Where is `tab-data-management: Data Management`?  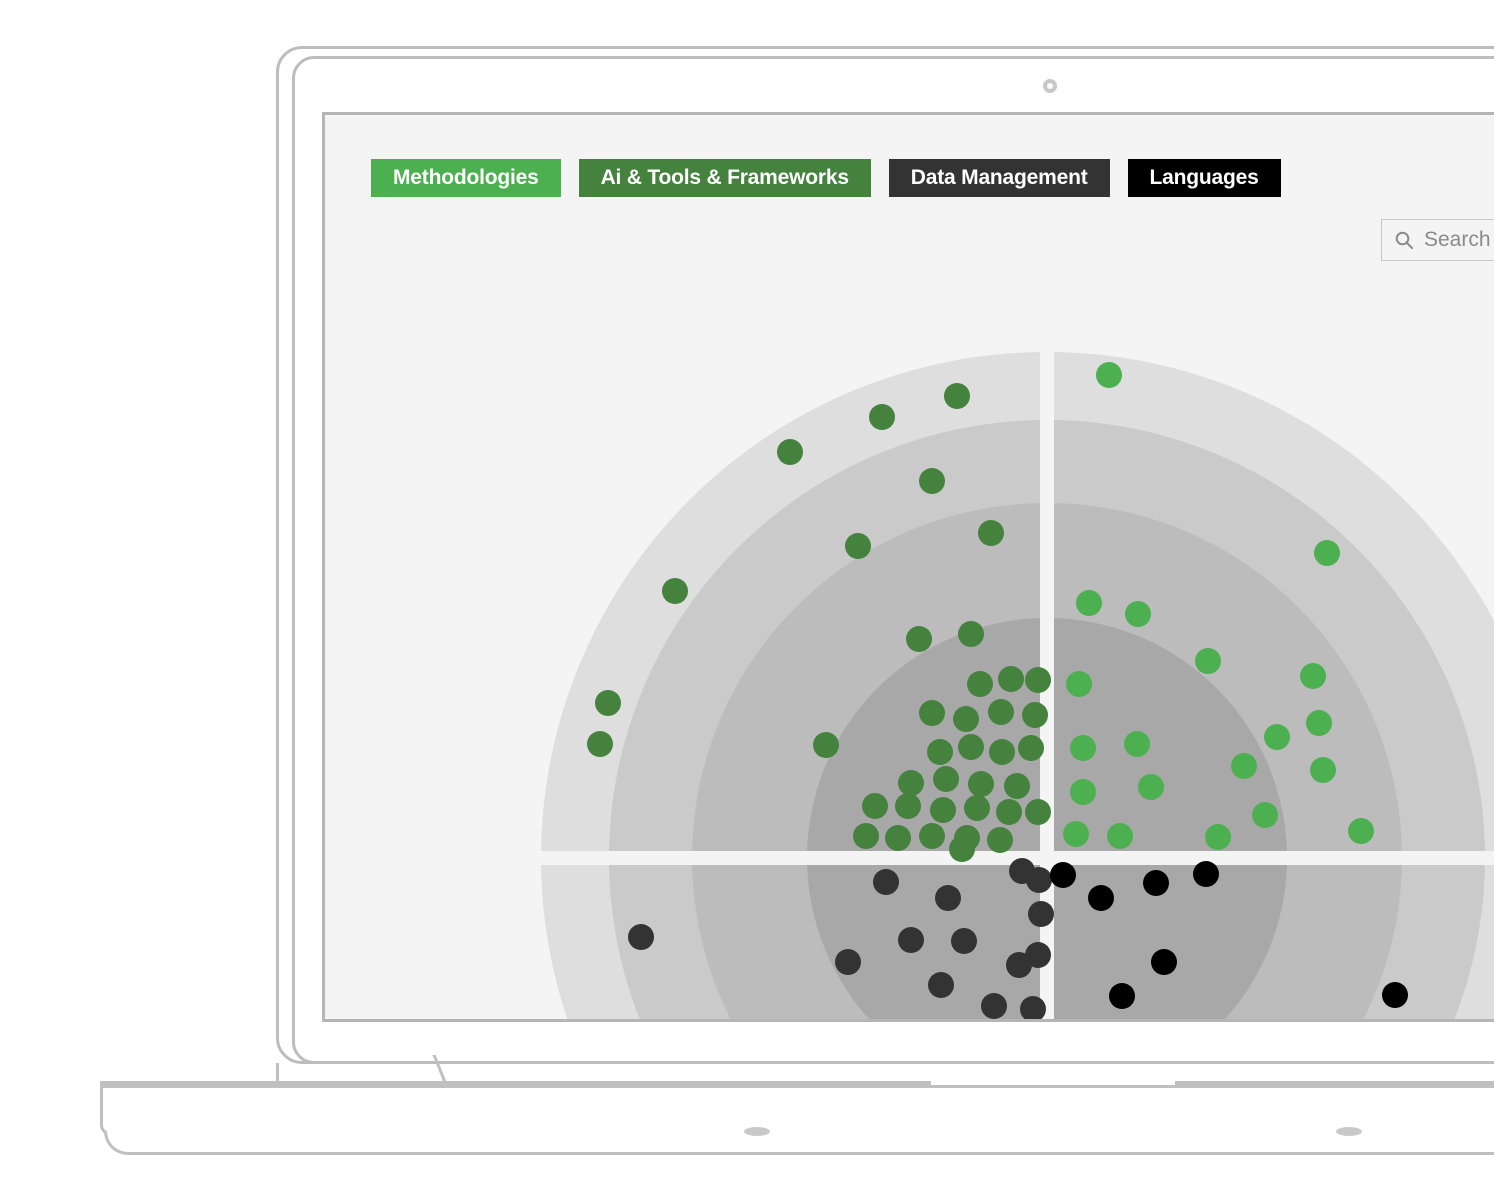
tab-data-management: Data Management is located at coordinates (999, 178).